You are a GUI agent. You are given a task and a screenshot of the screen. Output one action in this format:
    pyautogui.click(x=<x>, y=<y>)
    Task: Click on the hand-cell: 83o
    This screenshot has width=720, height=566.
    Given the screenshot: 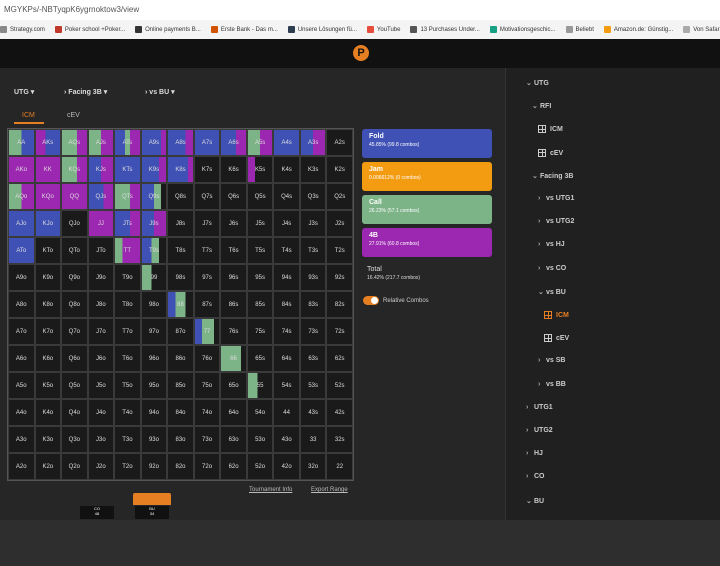 What is the action you would take?
    pyautogui.click(x=180, y=439)
    